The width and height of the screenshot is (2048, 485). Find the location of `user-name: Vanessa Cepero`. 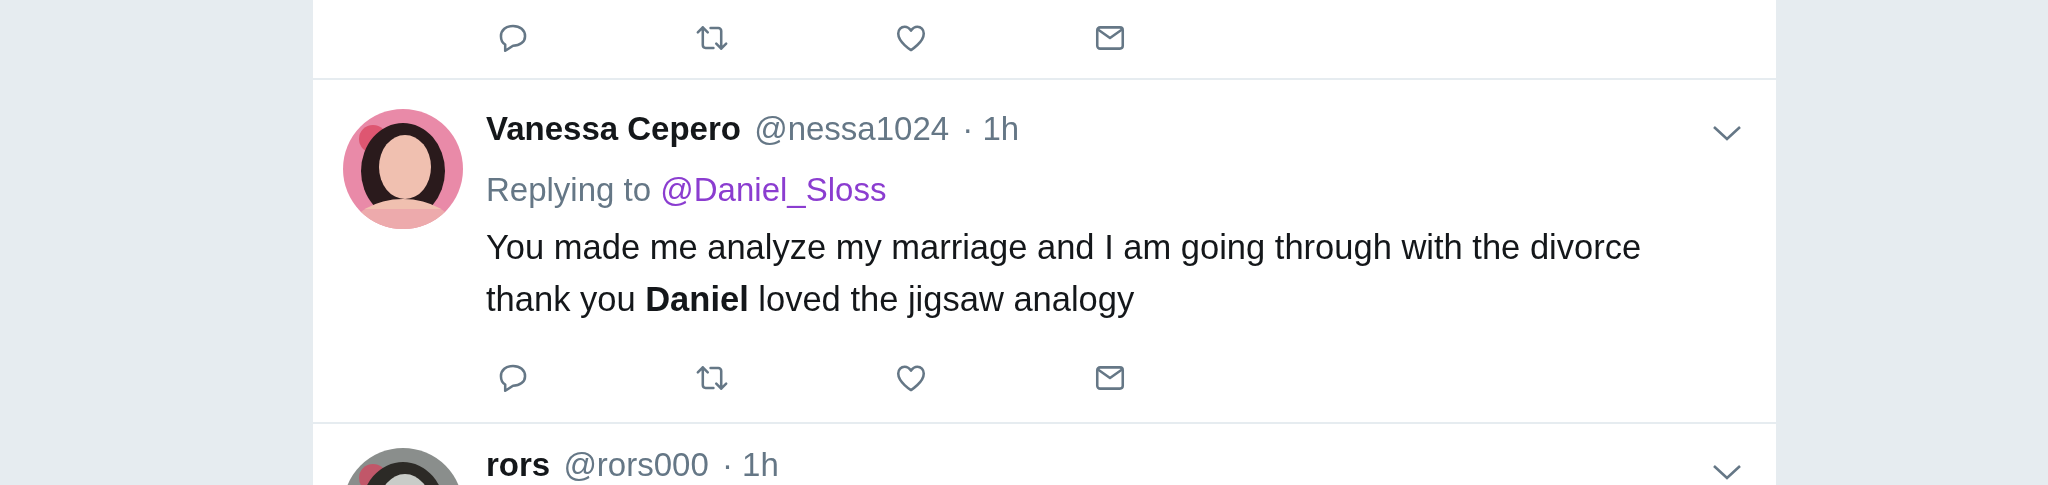

user-name: Vanessa Cepero is located at coordinates (613, 128).